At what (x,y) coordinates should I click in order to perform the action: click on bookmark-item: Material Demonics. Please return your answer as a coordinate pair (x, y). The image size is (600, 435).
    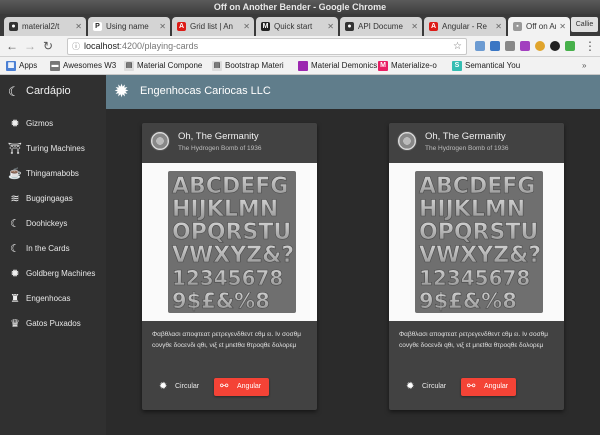
    Looking at the image, I should click on (337, 66).